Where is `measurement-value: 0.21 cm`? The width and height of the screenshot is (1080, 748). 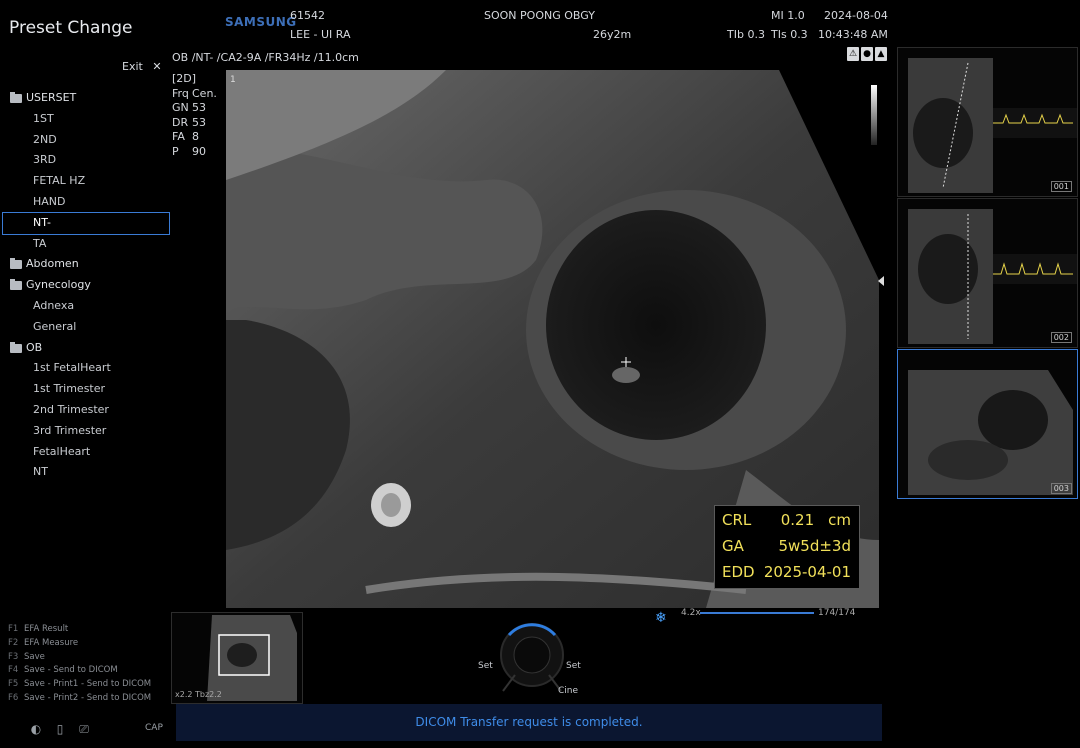
measurement-value: 0.21 cm is located at coordinates (816, 520).